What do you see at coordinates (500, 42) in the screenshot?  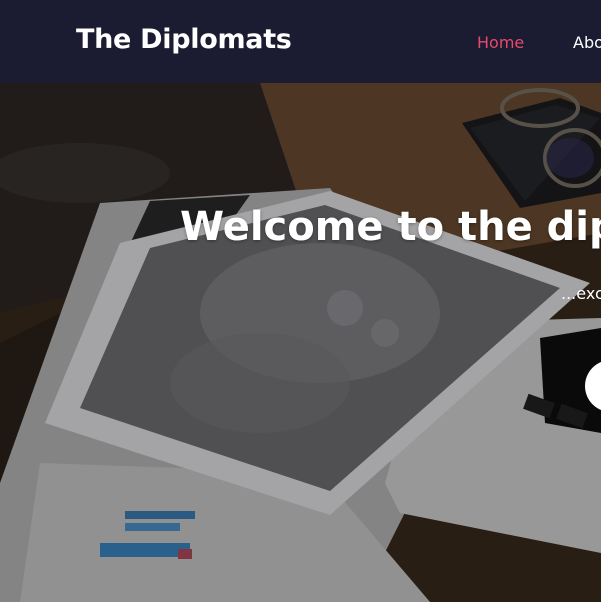 I see `nav-link-home: Home` at bounding box center [500, 42].